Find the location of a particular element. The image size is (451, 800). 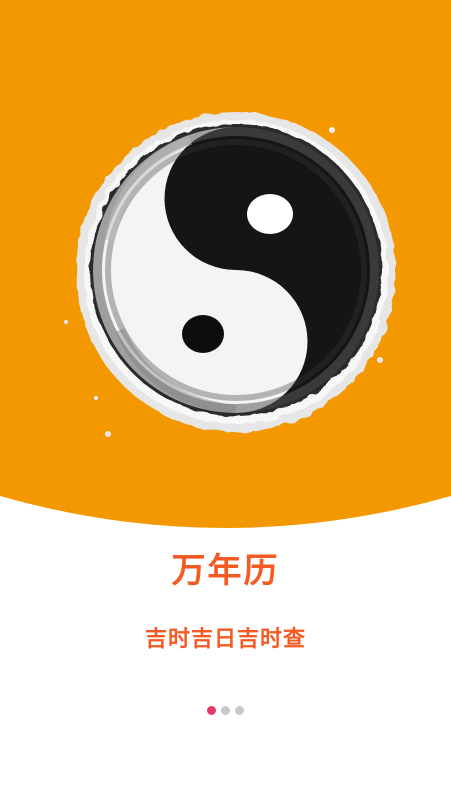

app-title: 万年历 is located at coordinates (225, 571).